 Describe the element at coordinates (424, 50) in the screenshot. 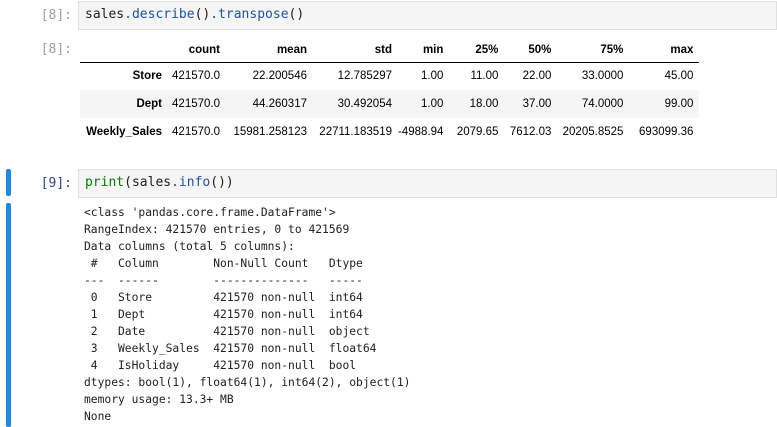

I see `column-header: min` at that location.